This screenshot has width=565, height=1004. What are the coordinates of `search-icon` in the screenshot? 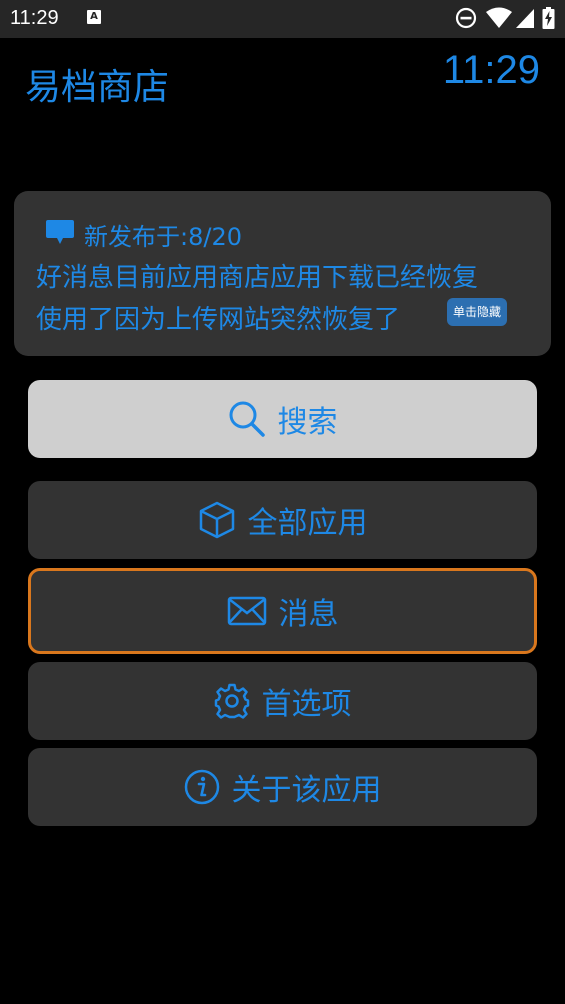 It's located at (247, 419).